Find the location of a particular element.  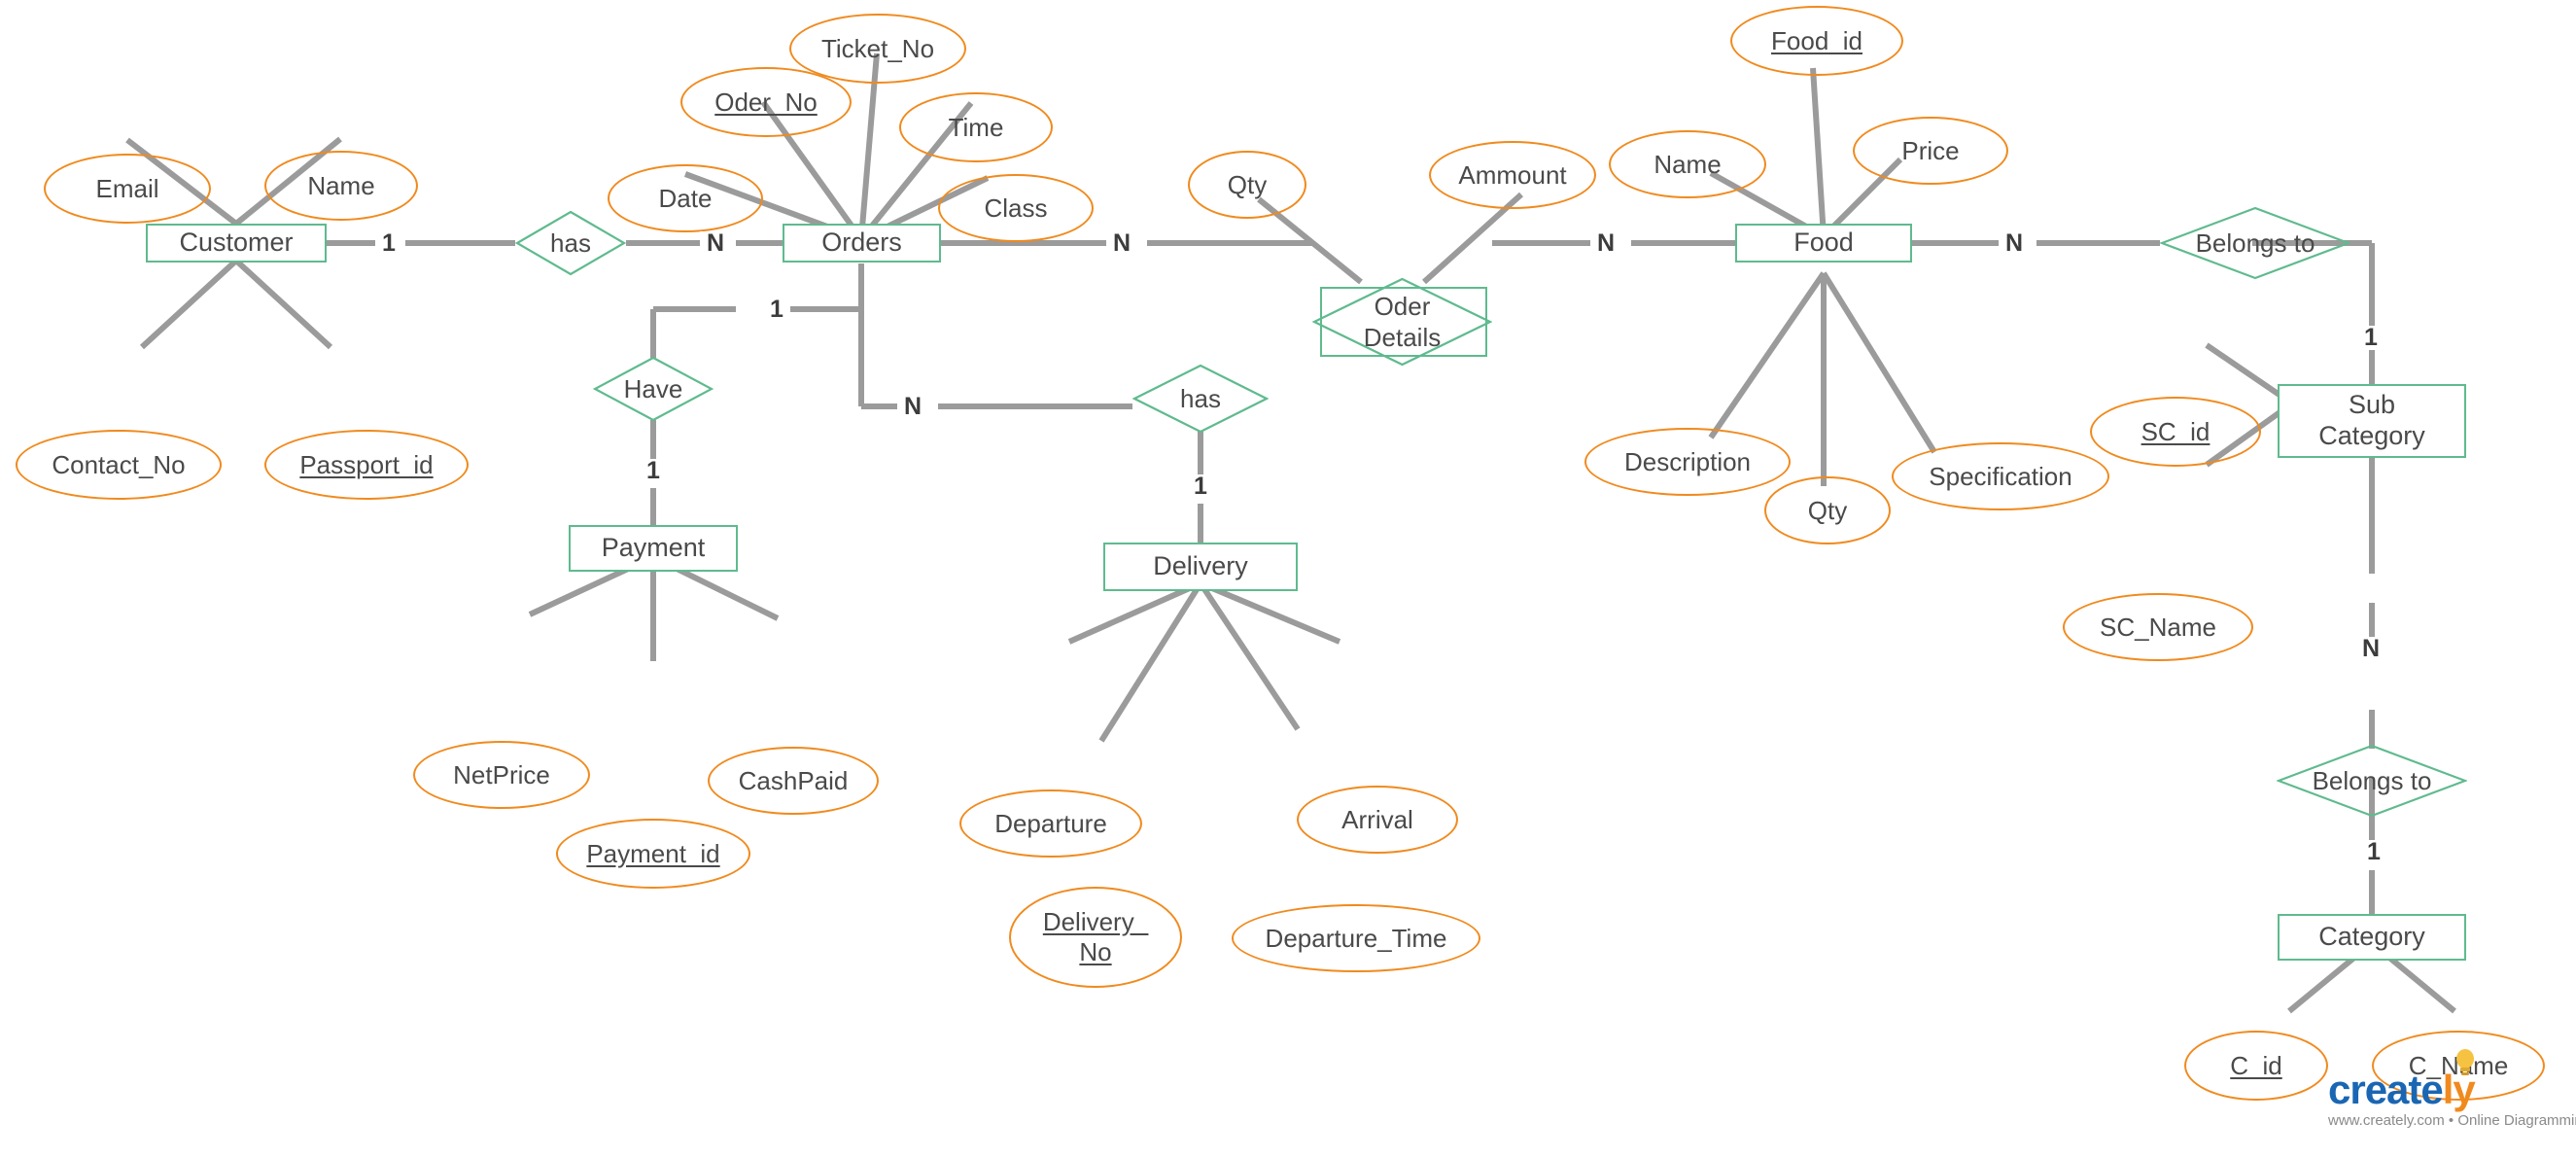

attribute-ticket-no-label: Ticket_No is located at coordinates (878, 48).